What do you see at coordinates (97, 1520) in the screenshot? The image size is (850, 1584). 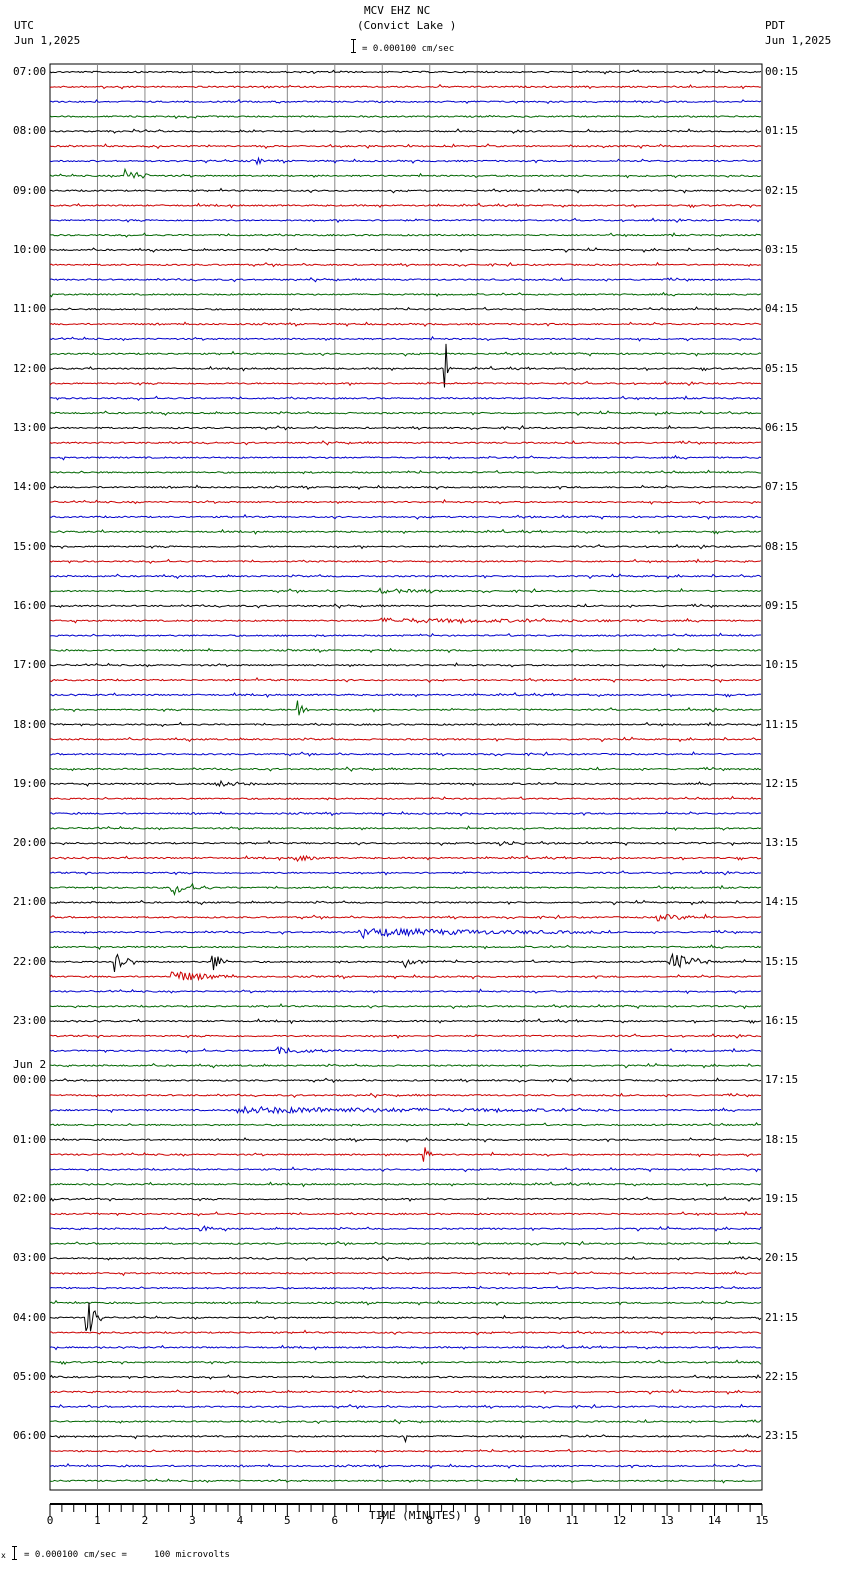 I see `x-tick-label: 1` at bounding box center [97, 1520].